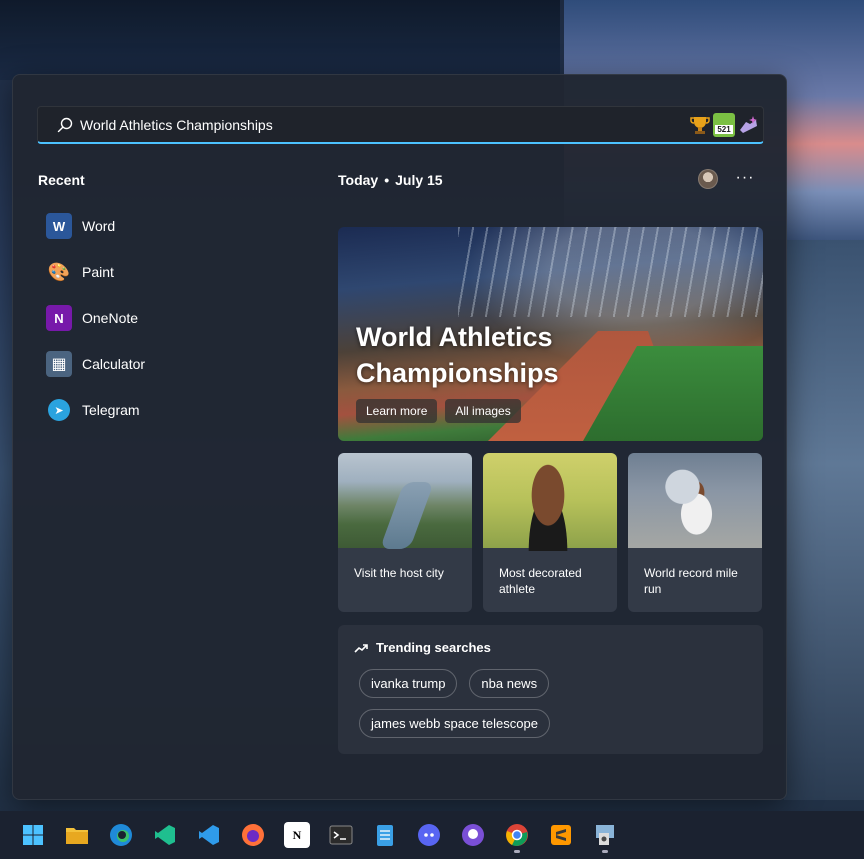 The height and width of the screenshot is (859, 864). What do you see at coordinates (691, 581) in the screenshot?
I see `card-caption: World record mile run` at bounding box center [691, 581].